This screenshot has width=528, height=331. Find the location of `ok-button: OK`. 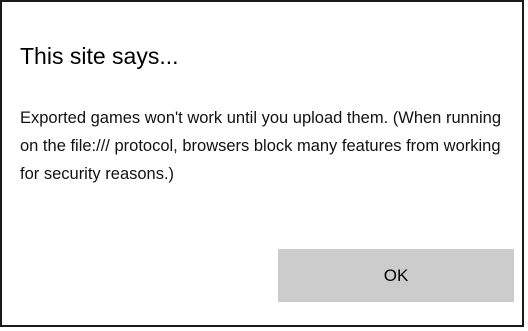

ok-button: OK is located at coordinates (396, 275).